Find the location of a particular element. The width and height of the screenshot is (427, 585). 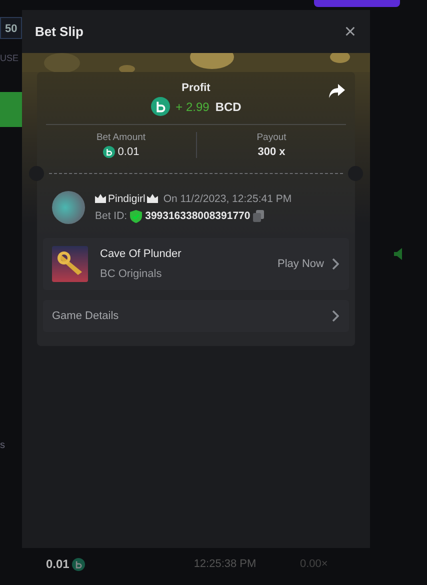

bet-amount-label: Bet Amount is located at coordinates (121, 137).